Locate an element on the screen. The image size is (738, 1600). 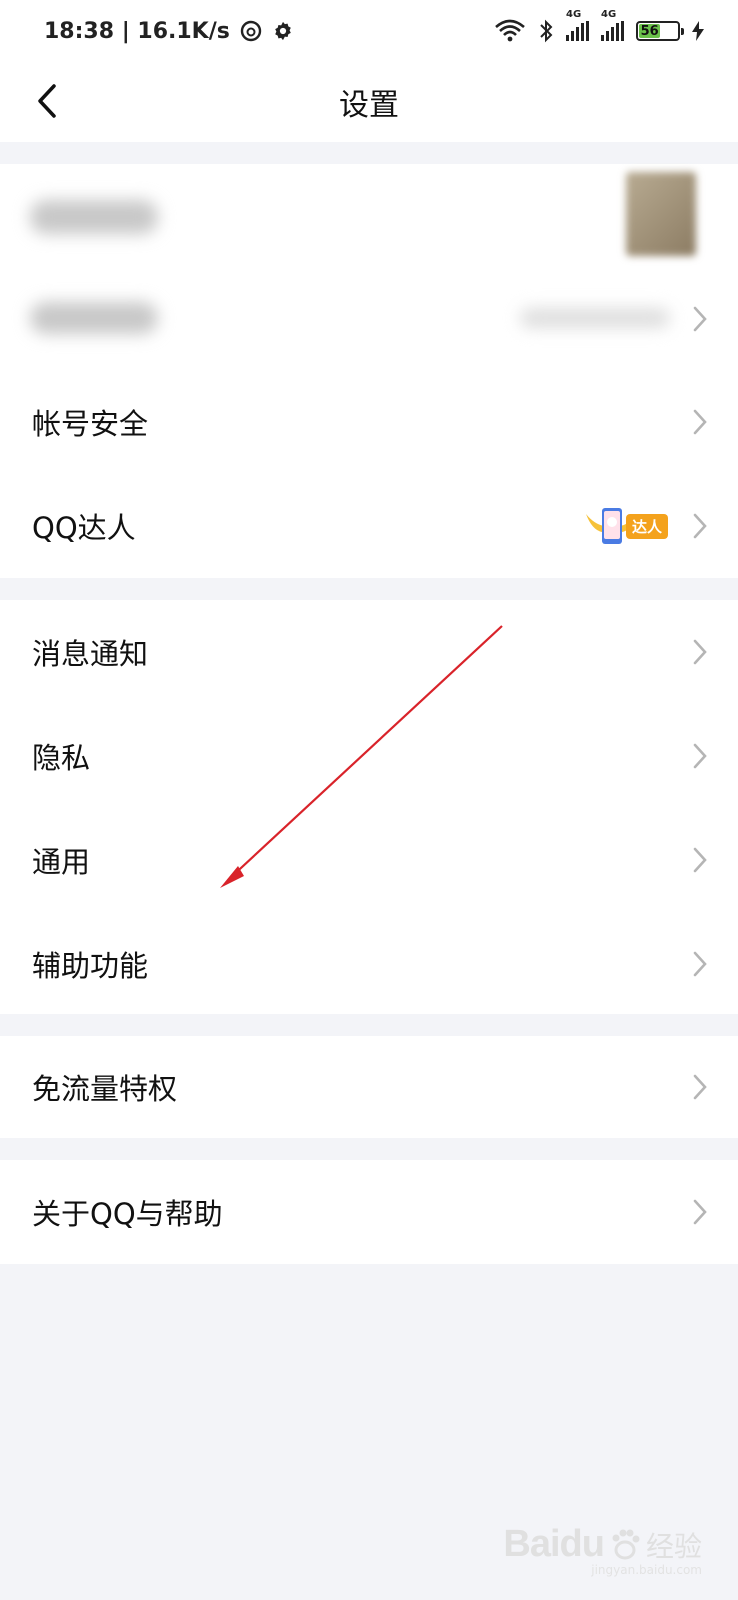
about-section: 关于QQ与帮助 is located at coordinates (369, 1212).